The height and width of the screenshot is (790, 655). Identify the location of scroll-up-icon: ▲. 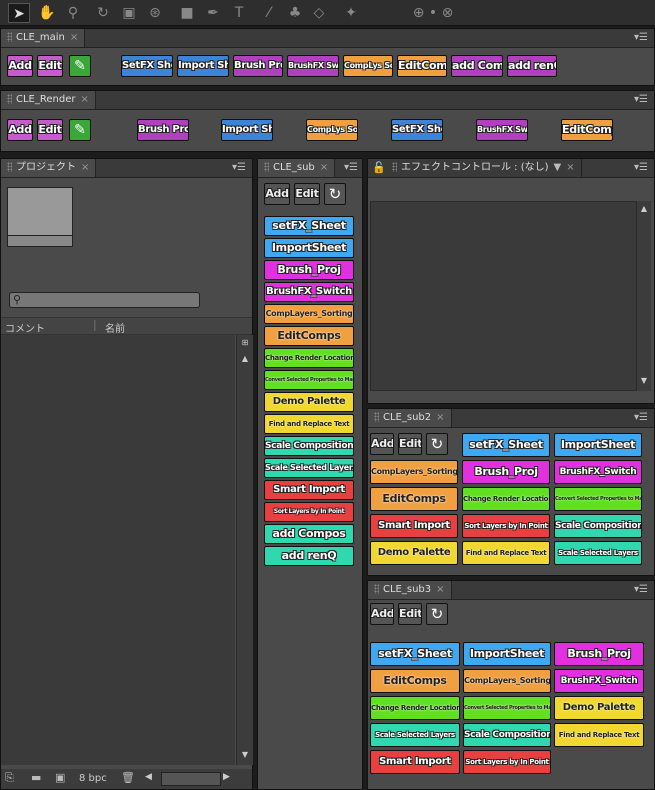
(644, 209).